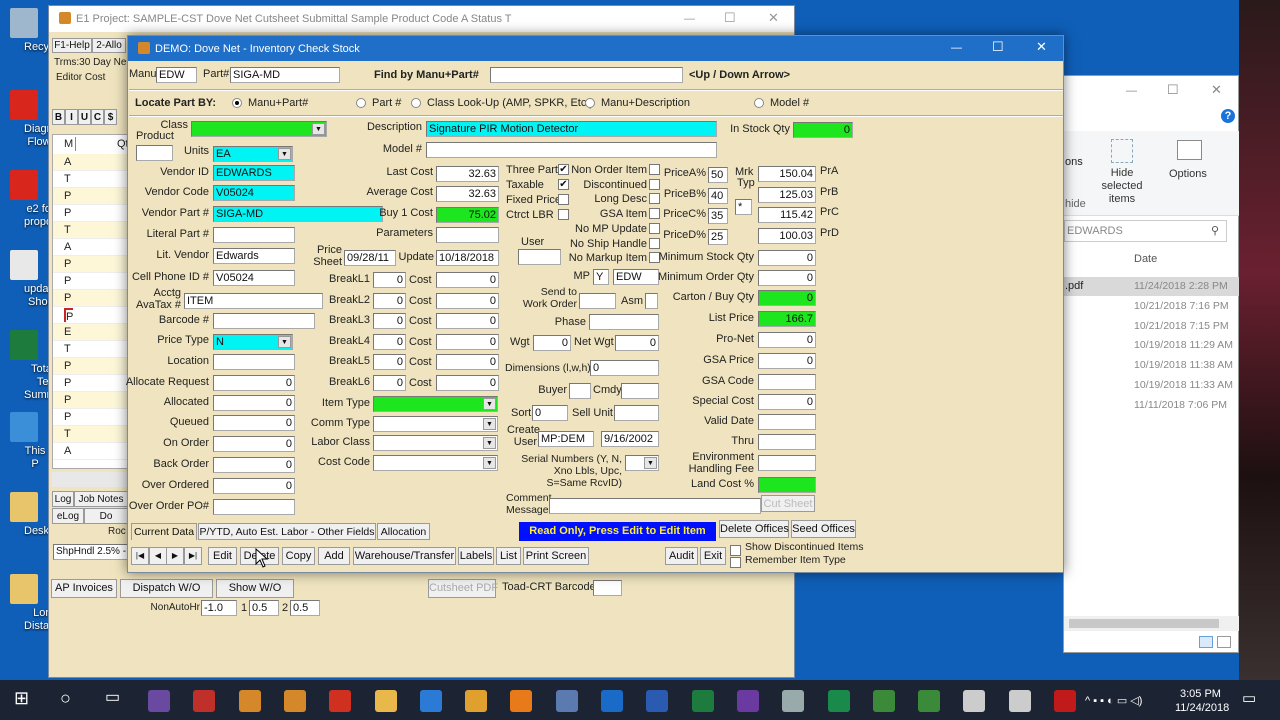  I want to click on find-input, so click(586, 75).